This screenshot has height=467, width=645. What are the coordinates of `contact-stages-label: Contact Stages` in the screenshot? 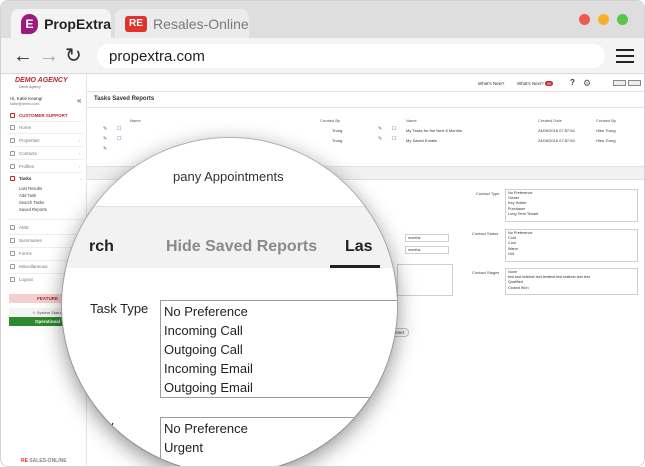 It's located at (486, 272).